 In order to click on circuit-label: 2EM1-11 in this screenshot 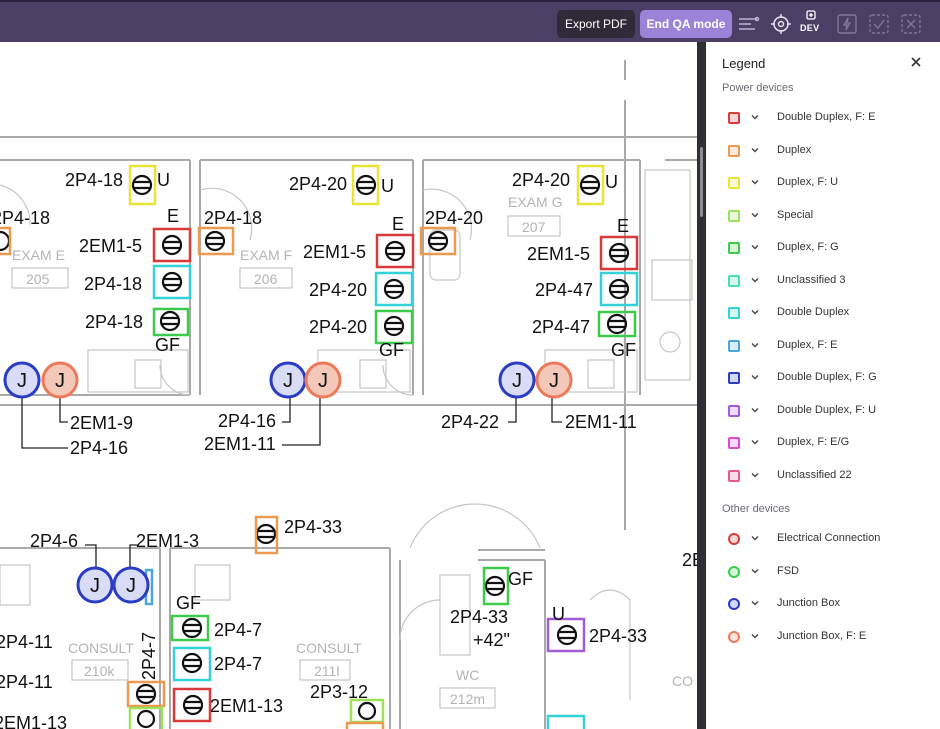, I will do `click(601, 422)`.